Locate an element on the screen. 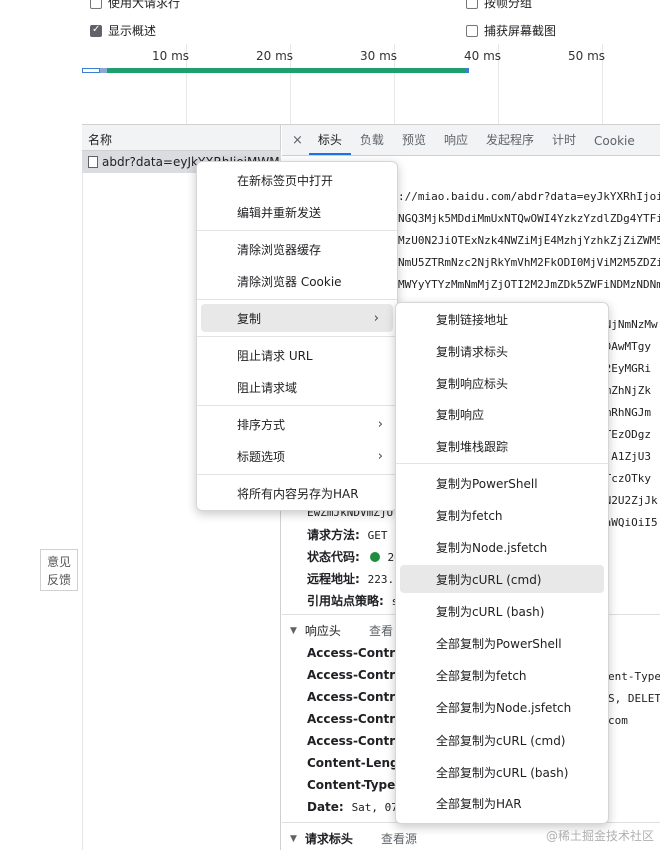  submenu-item-copy-link-address: 复制链接地址 is located at coordinates (502, 319).